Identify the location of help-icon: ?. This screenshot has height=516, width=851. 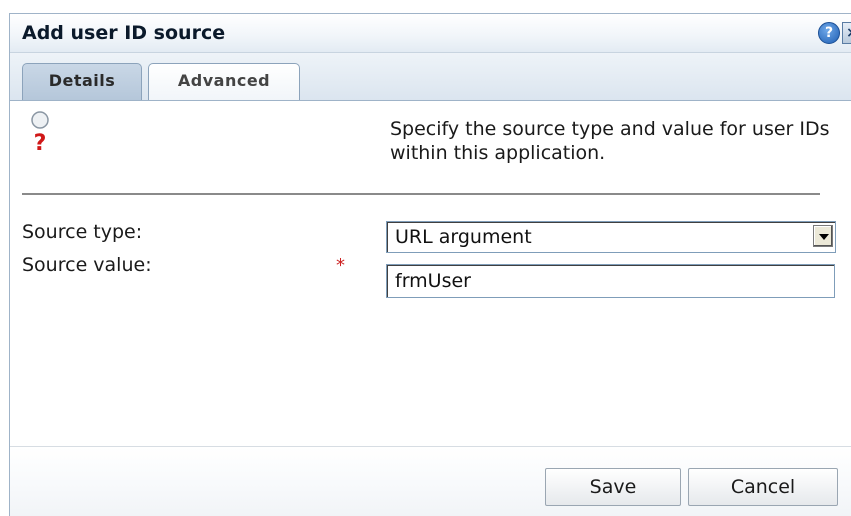
(829, 33).